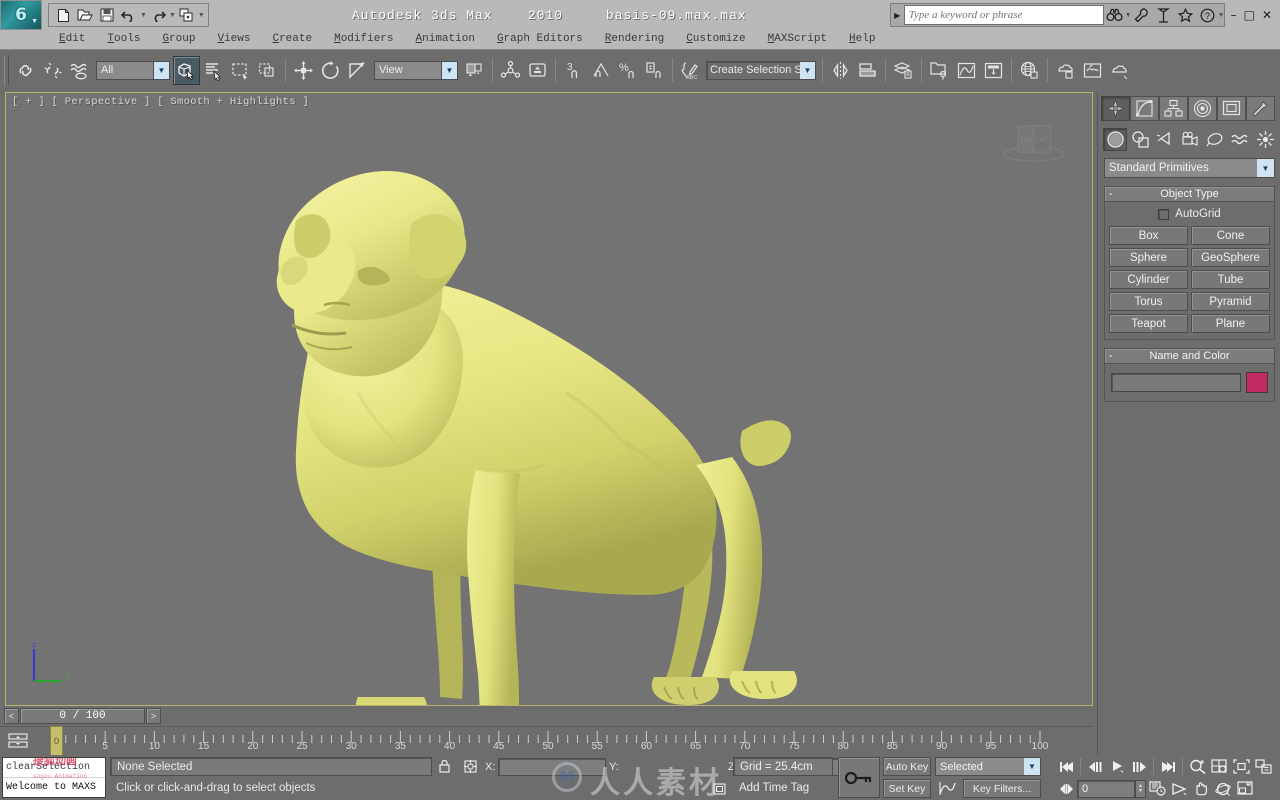 The height and width of the screenshot is (800, 1280). Describe the element at coordinates (1219, 766) in the screenshot. I see `zoom-all-icon` at that location.